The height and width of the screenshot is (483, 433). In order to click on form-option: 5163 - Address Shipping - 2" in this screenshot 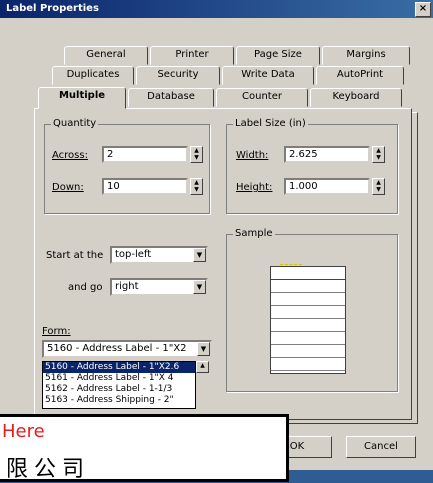, I will do `click(119, 400)`.